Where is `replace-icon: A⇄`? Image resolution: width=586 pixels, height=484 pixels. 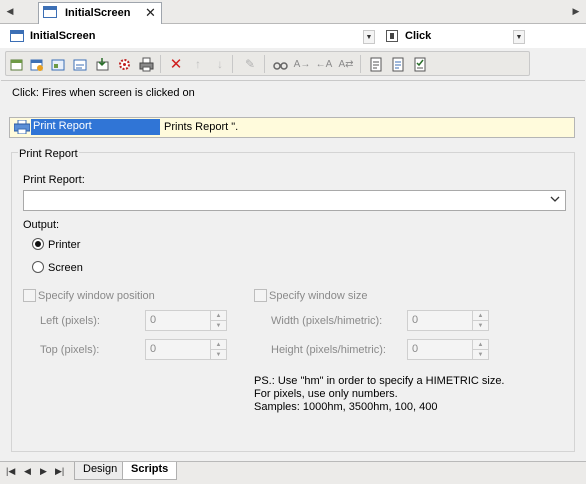
replace-icon: A⇄ is located at coordinates (346, 64).